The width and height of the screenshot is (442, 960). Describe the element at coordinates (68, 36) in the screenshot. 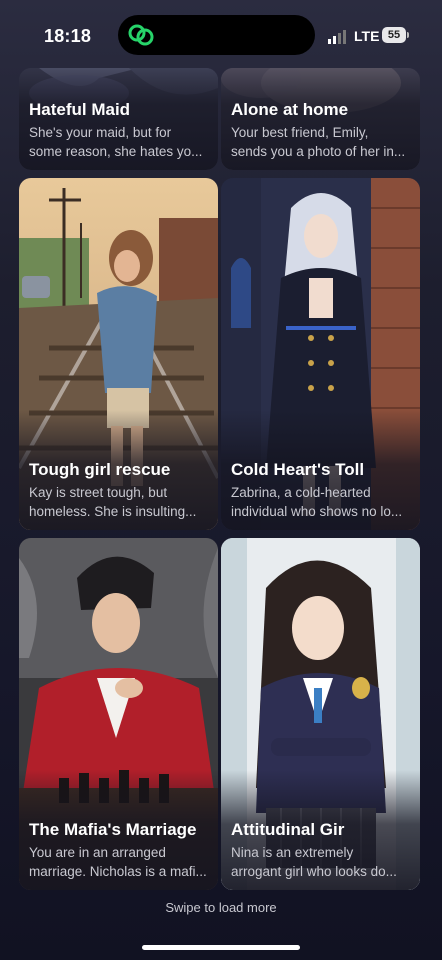

I see `clock: 18:18` at that location.